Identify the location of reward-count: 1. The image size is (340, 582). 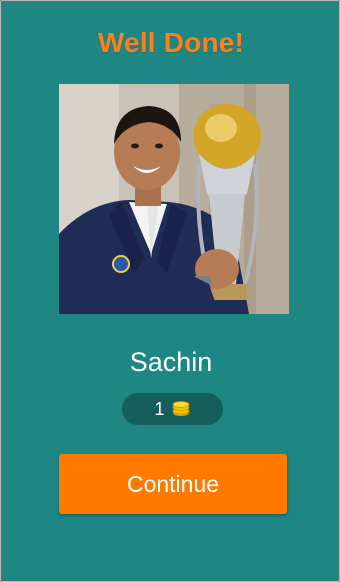
(159, 408).